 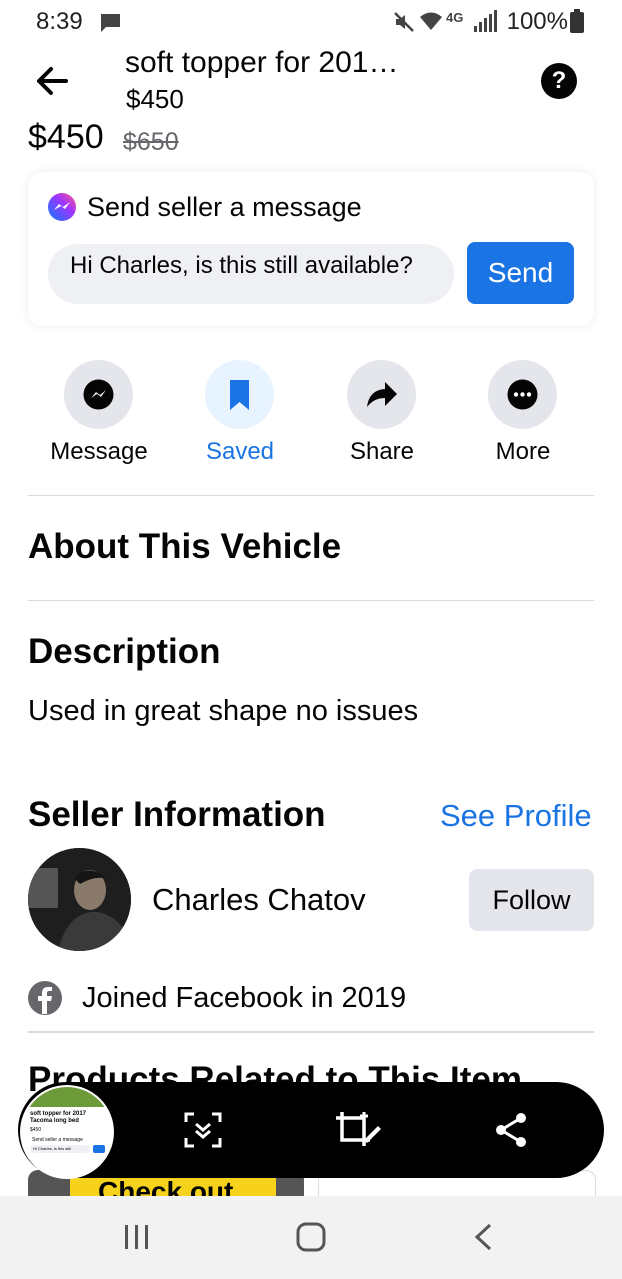 What do you see at coordinates (137, 1237) in the screenshot?
I see `recent-apps-icon` at bounding box center [137, 1237].